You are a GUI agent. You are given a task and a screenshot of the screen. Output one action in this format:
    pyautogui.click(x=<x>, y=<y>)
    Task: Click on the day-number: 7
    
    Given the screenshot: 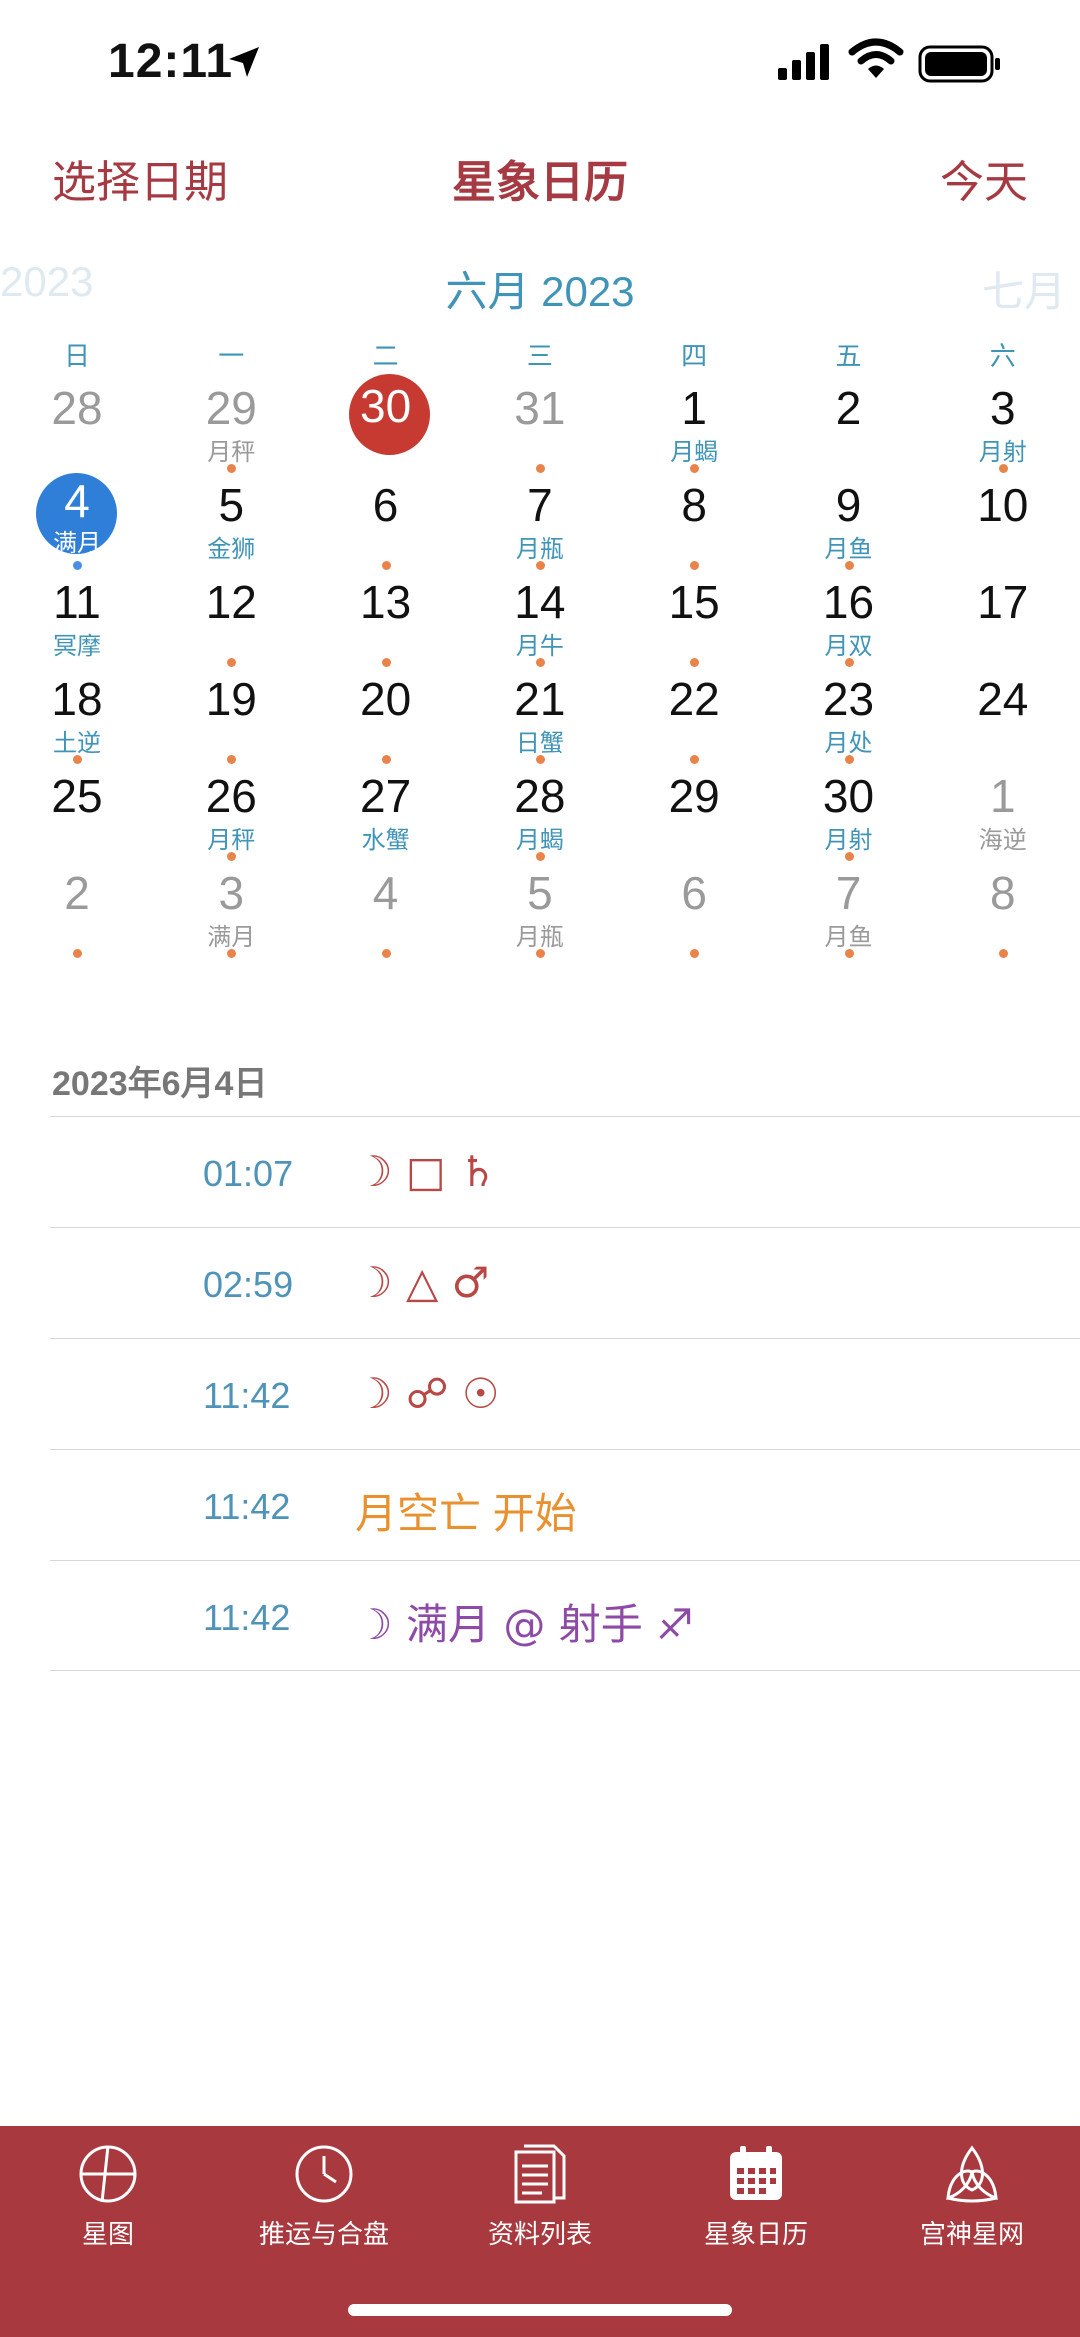 What is the action you would take?
    pyautogui.click(x=848, y=893)
    